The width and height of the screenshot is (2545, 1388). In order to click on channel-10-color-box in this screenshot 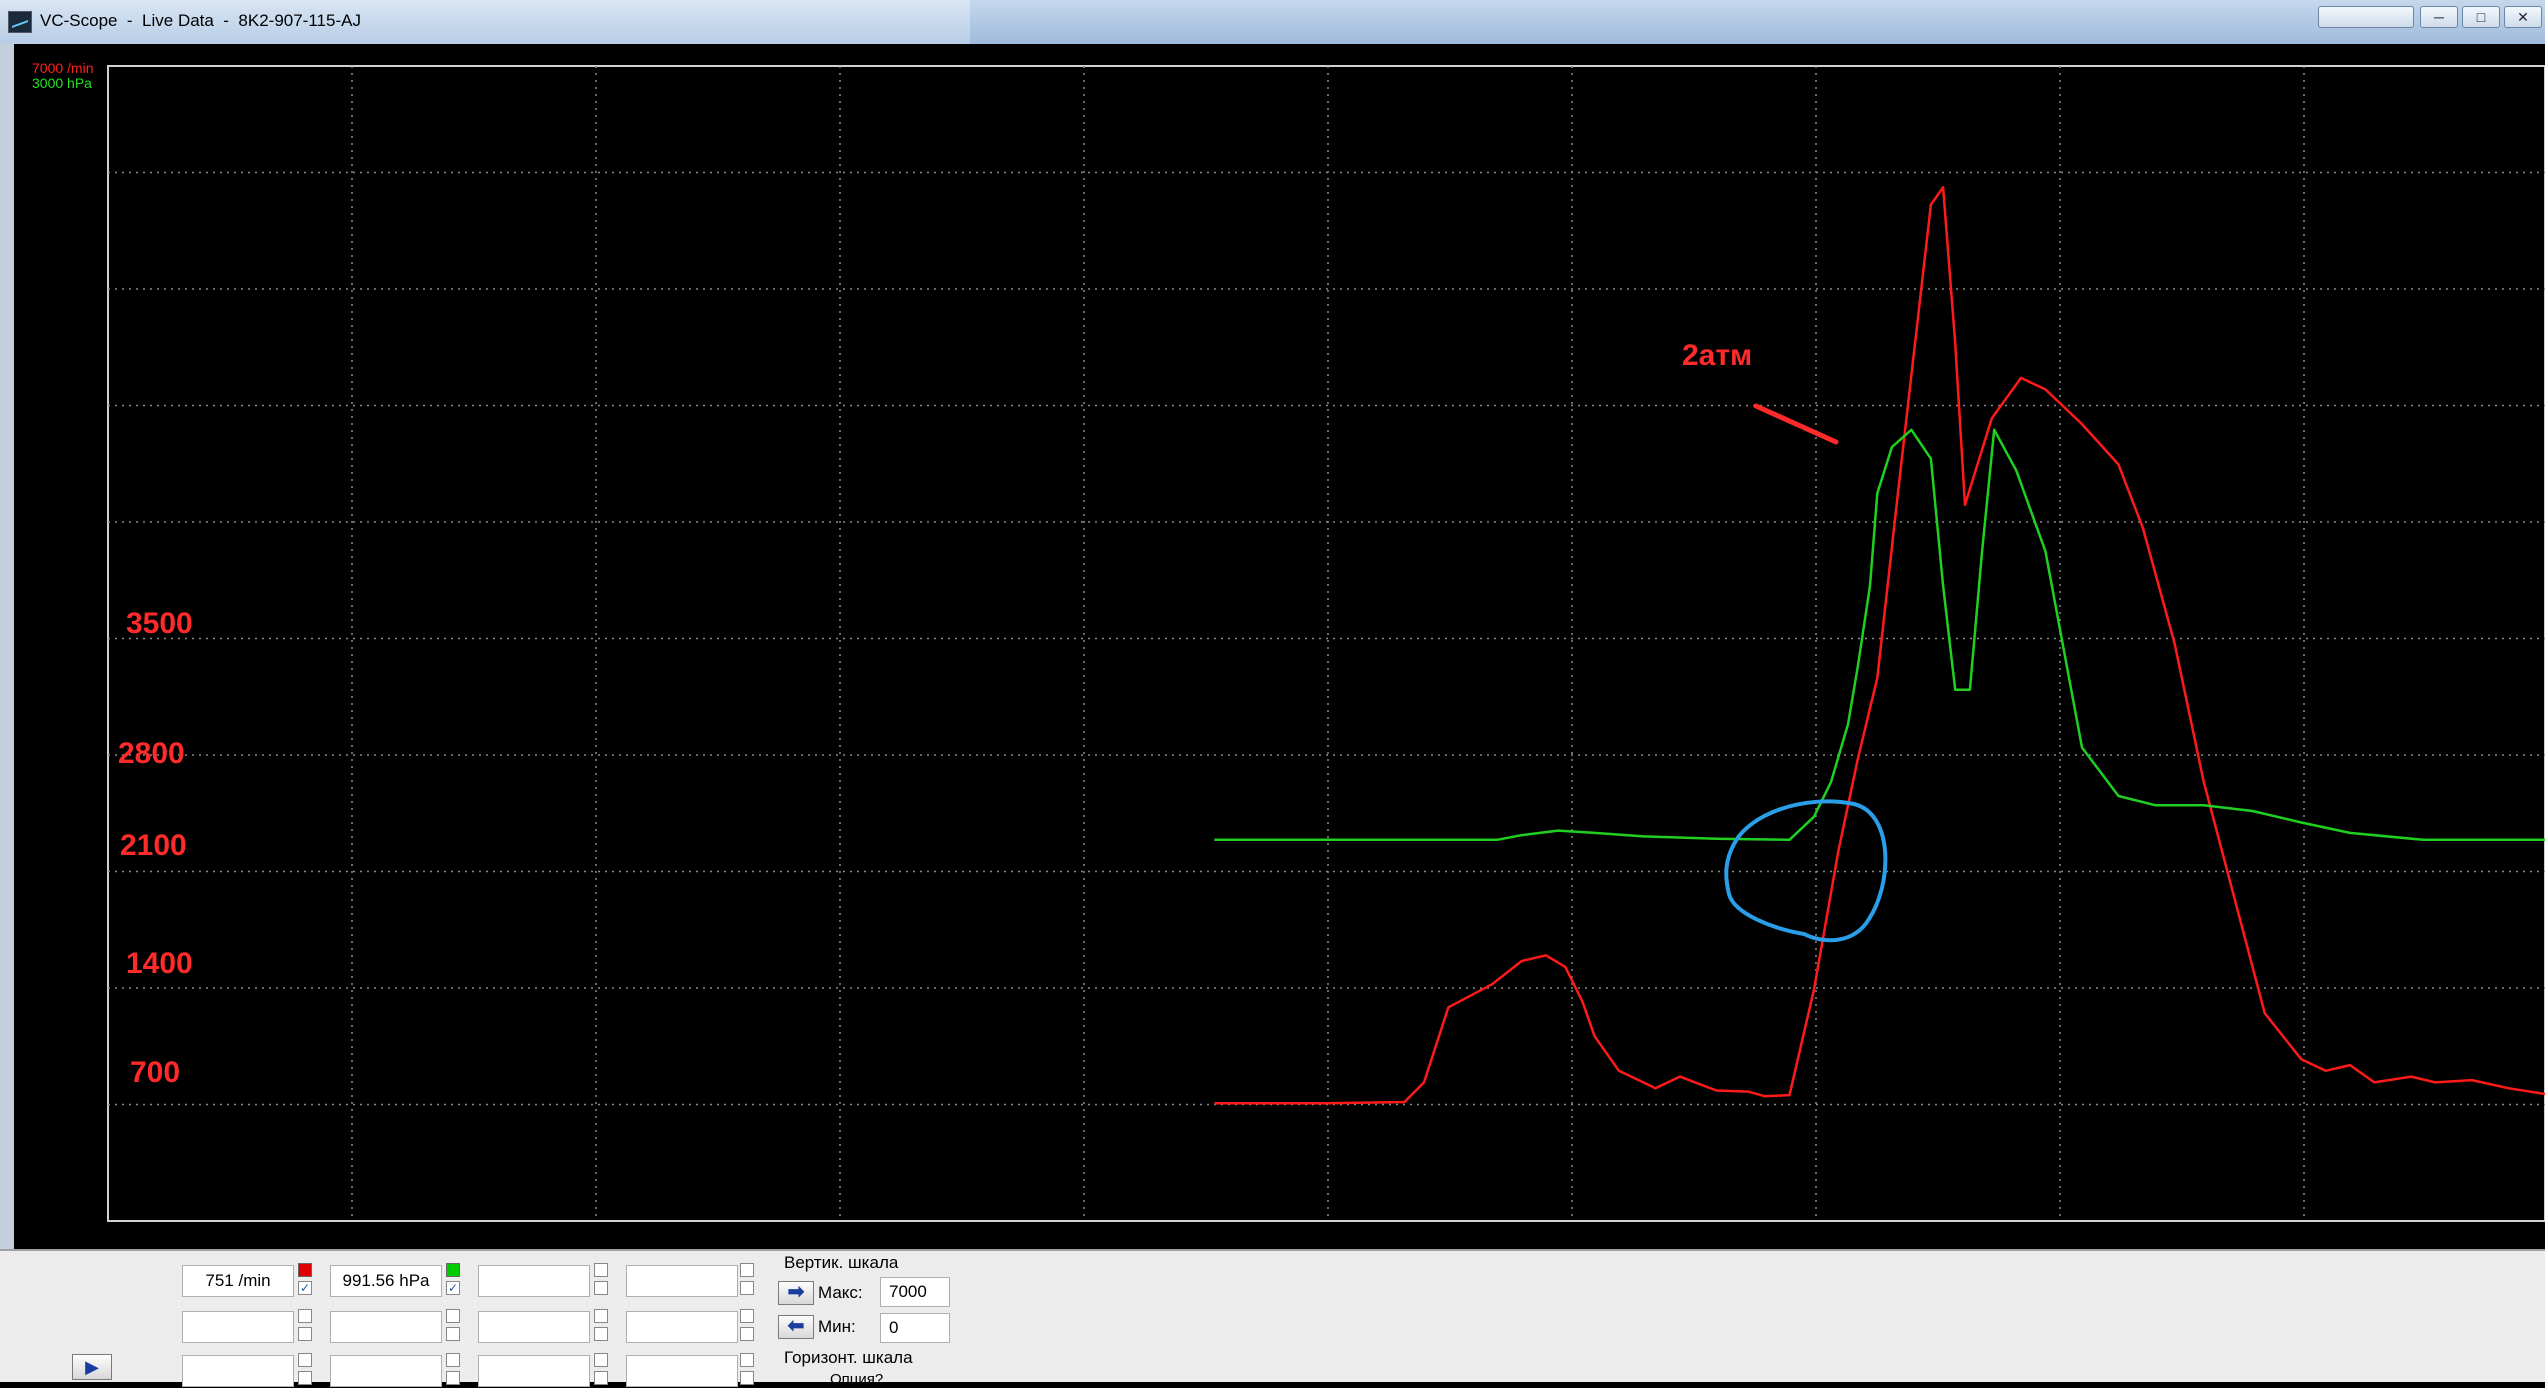, I will do `click(453, 1360)`.